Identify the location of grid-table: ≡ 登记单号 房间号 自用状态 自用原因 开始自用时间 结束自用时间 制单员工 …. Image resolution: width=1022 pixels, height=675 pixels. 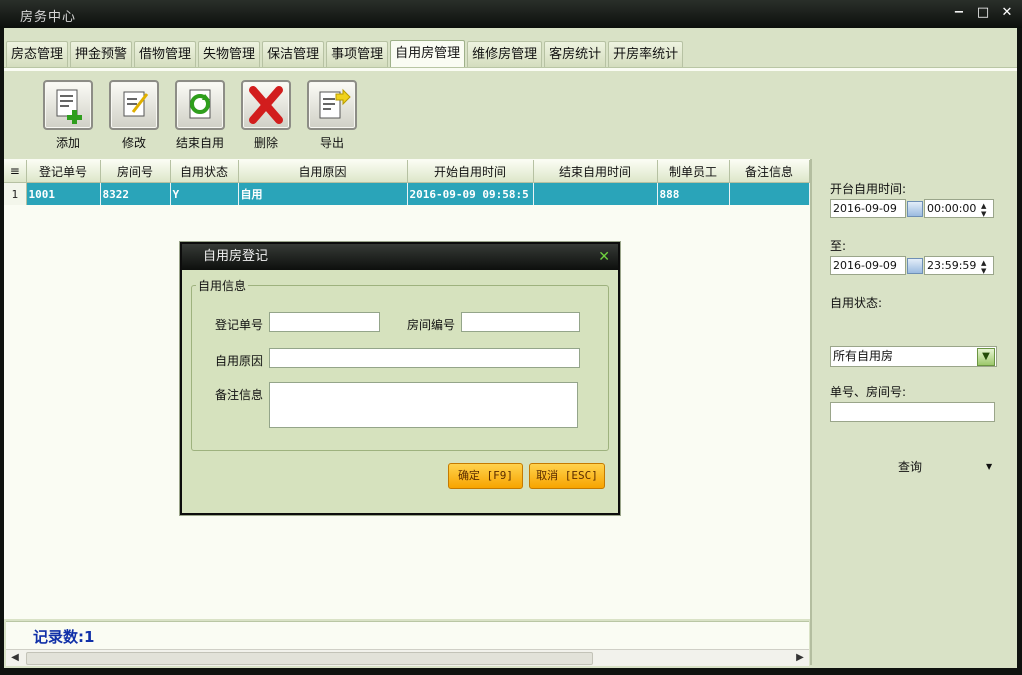
(407, 182).